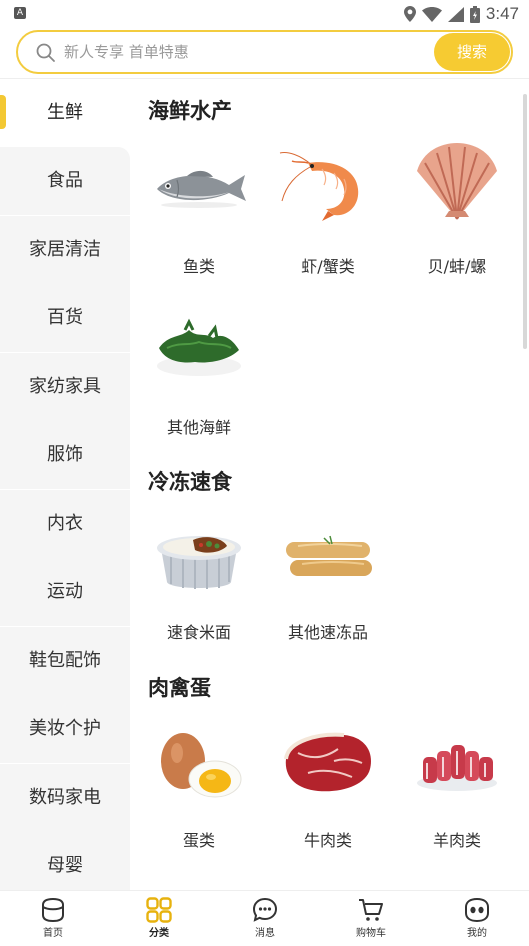  I want to click on sidebar-item-general-goods: 百货, so click(65, 318).